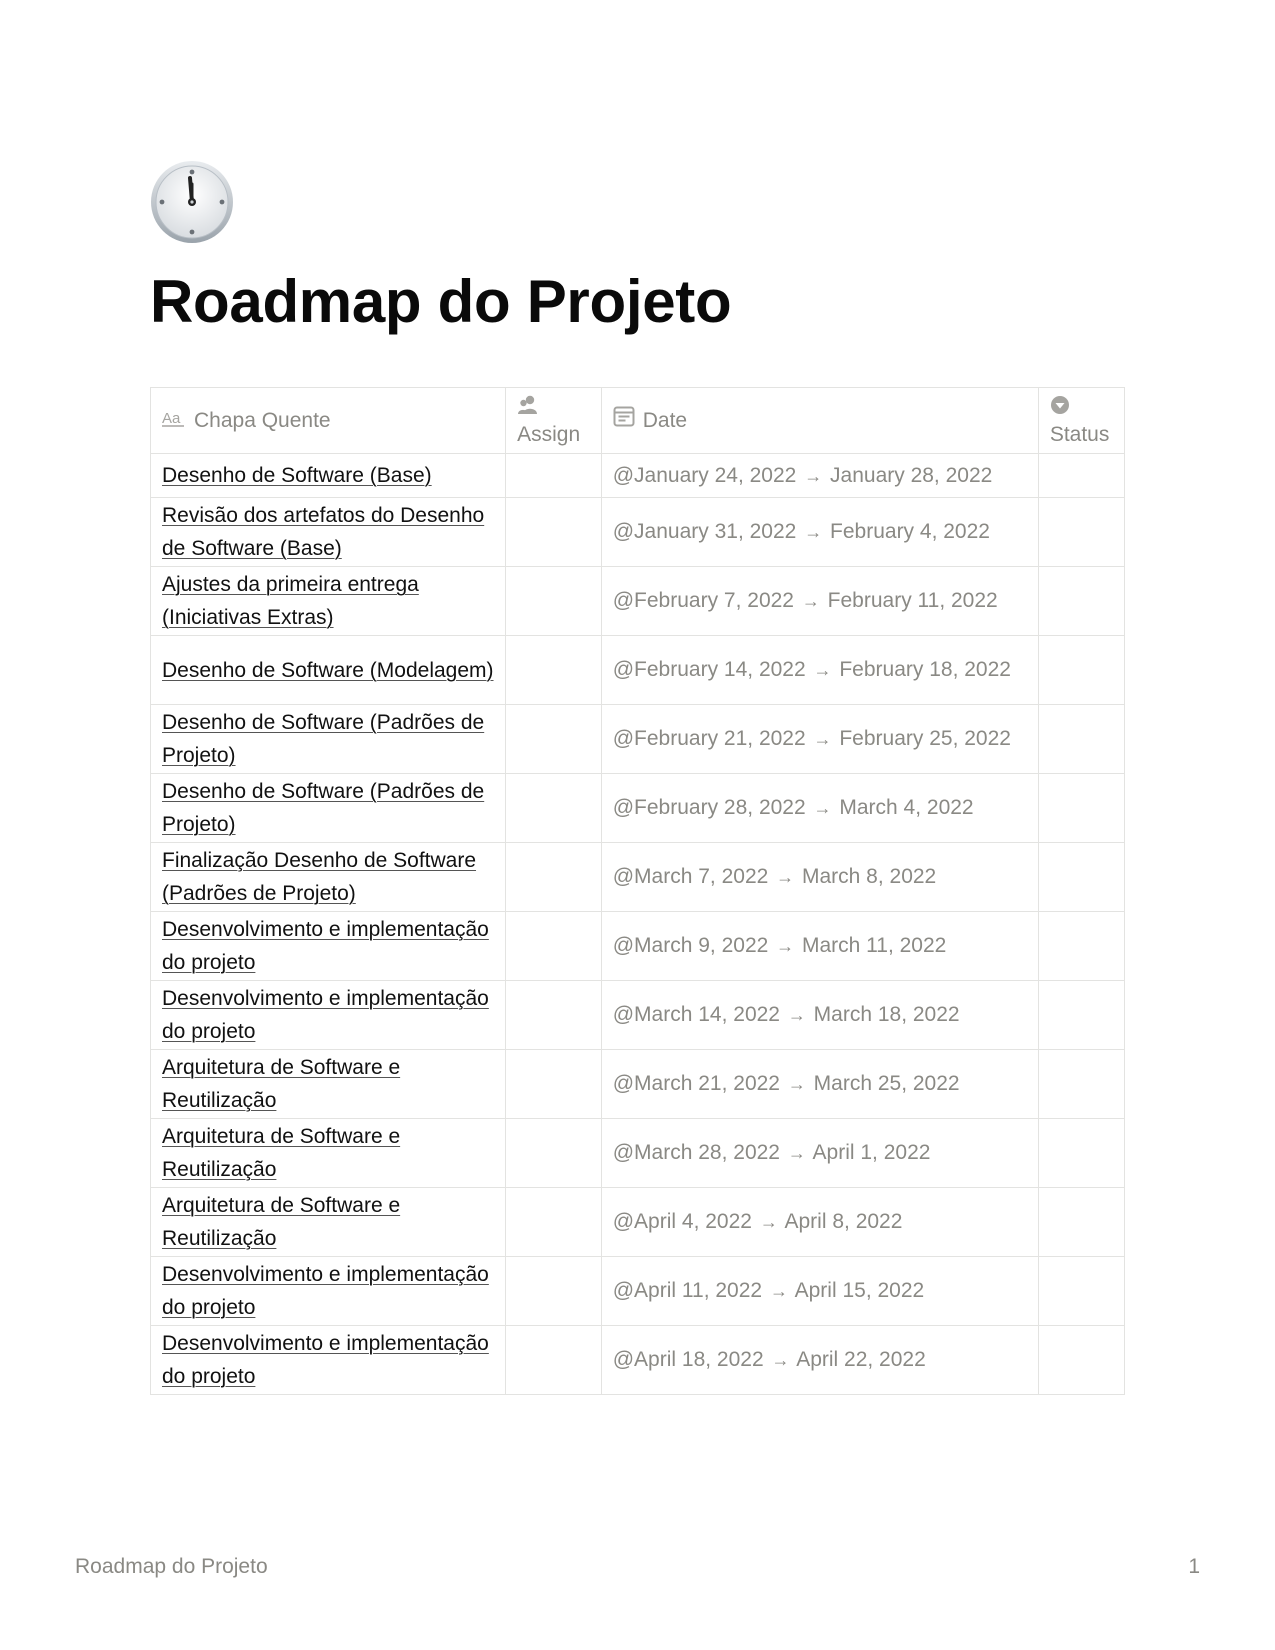 This screenshot has height=1650, width=1275. Describe the element at coordinates (819, 1222) in the screenshot. I see `cell-date: @April 4, 2022 → April 8, 2022` at that location.